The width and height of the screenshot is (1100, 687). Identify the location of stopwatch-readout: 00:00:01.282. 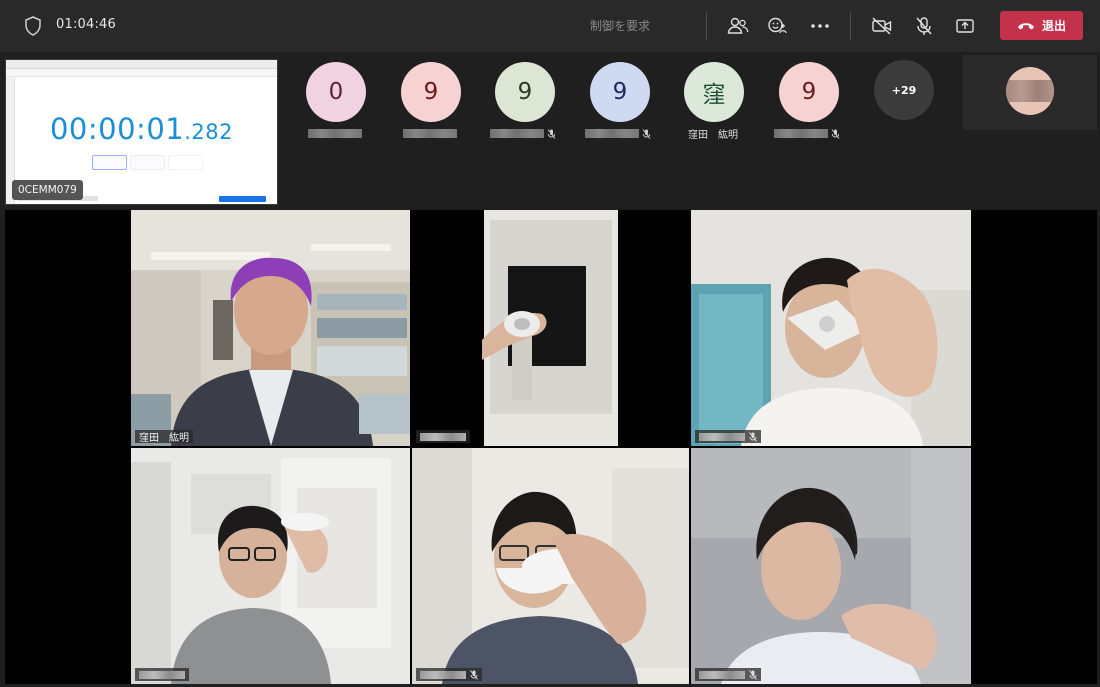
(141, 129).